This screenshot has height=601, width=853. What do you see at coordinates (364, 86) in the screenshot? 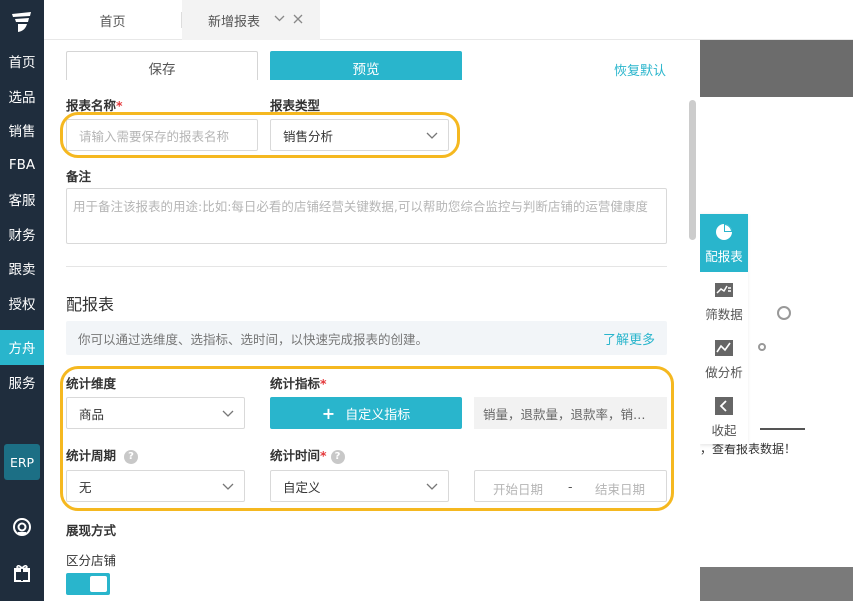
I see `header-mask` at bounding box center [364, 86].